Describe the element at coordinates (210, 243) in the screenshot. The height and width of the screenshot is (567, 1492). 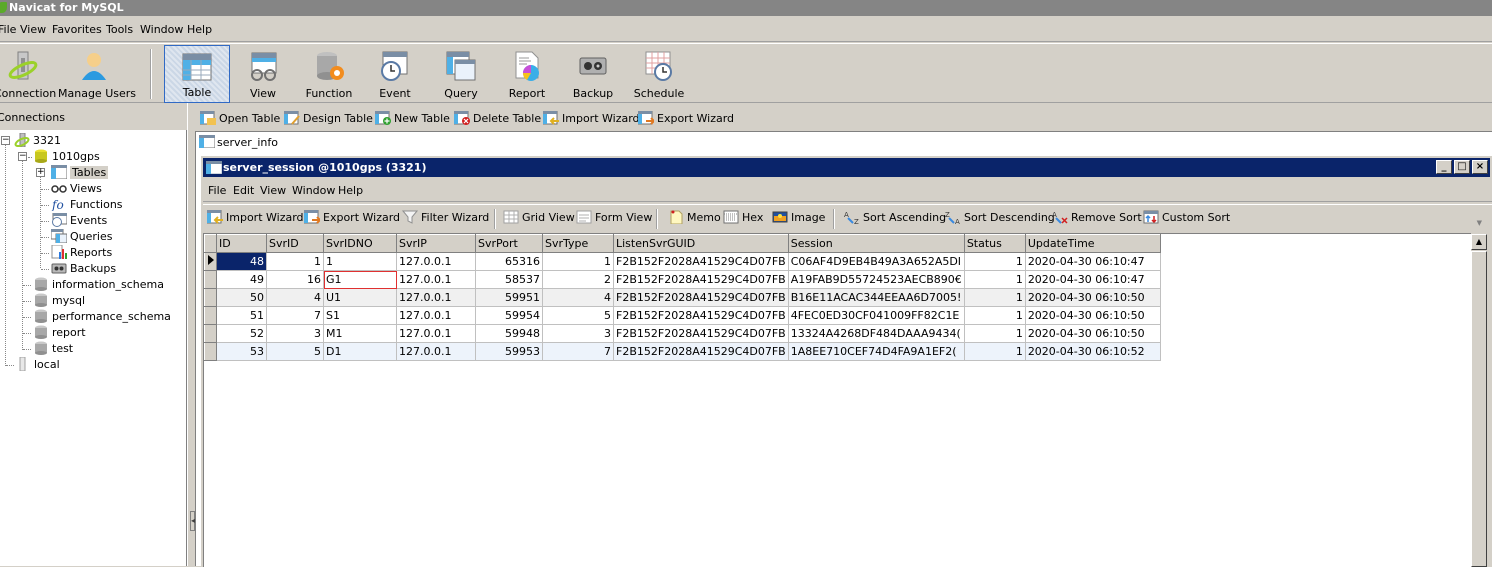
I see `corner-cell` at that location.